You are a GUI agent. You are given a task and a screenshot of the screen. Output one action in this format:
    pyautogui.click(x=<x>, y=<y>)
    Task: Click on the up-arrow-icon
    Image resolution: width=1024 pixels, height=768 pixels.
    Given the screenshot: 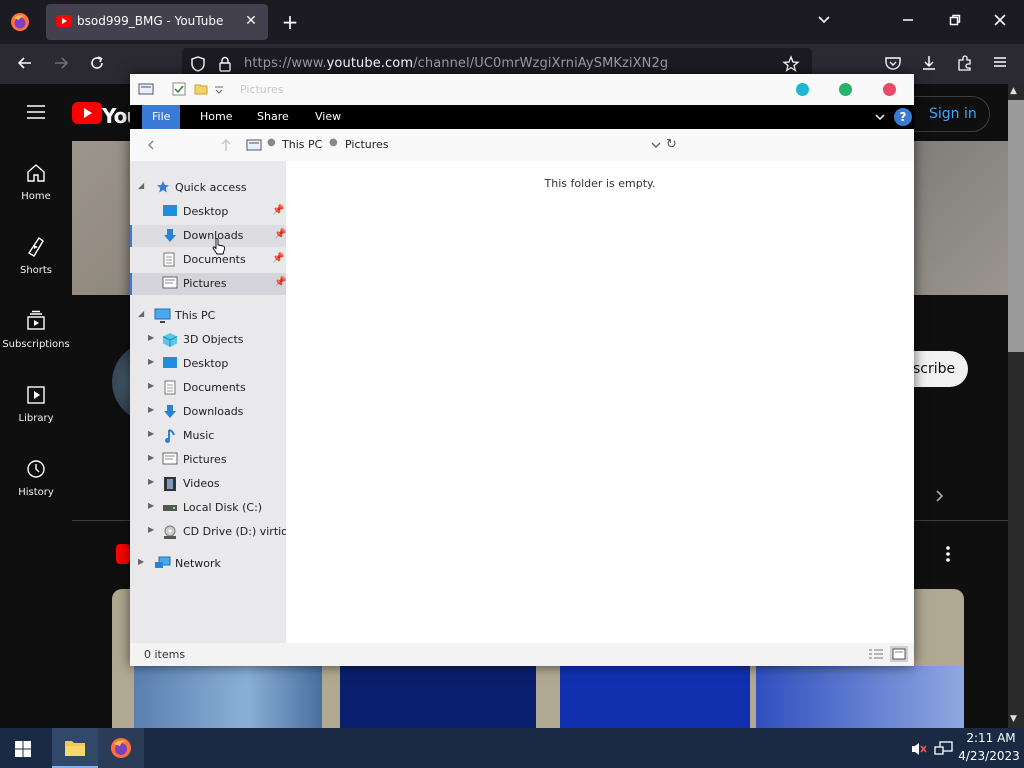 What is the action you would take?
    pyautogui.click(x=226, y=145)
    